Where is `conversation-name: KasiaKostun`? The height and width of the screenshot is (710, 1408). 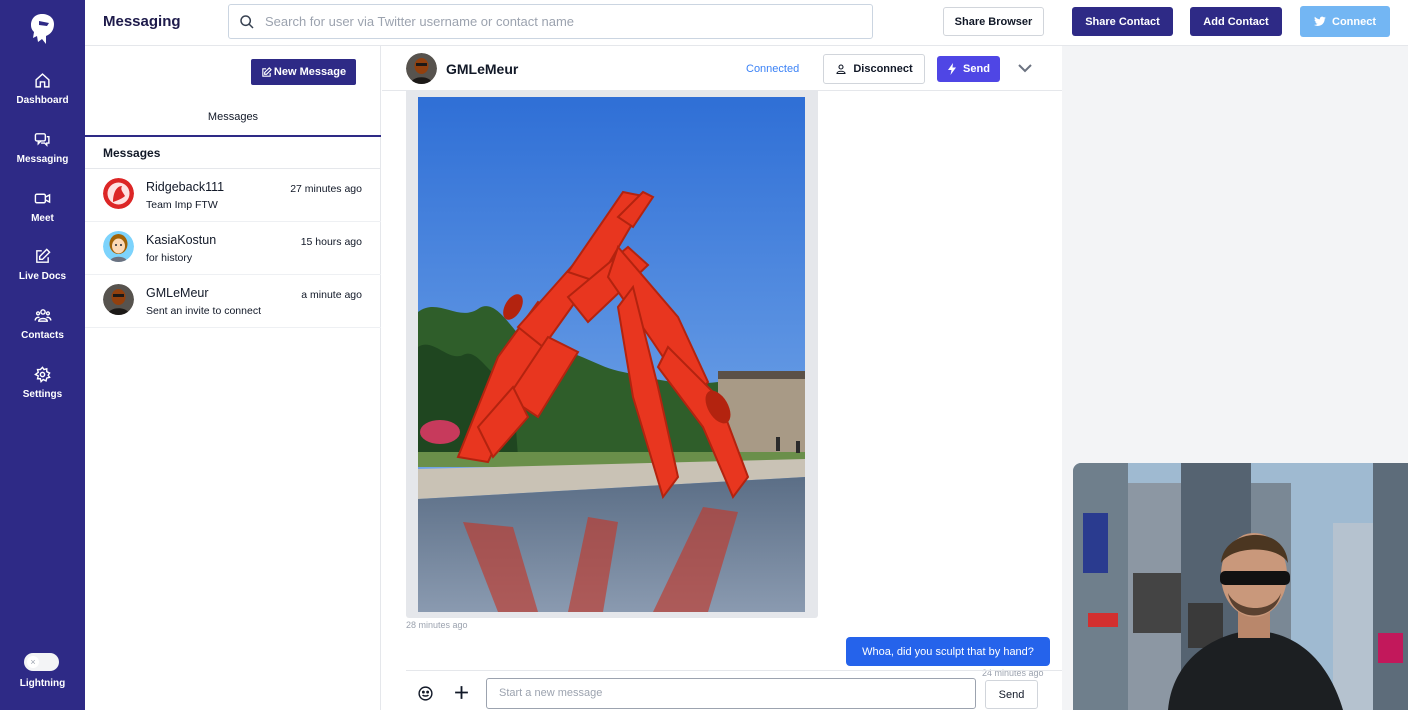 conversation-name: KasiaKostun is located at coordinates (181, 240).